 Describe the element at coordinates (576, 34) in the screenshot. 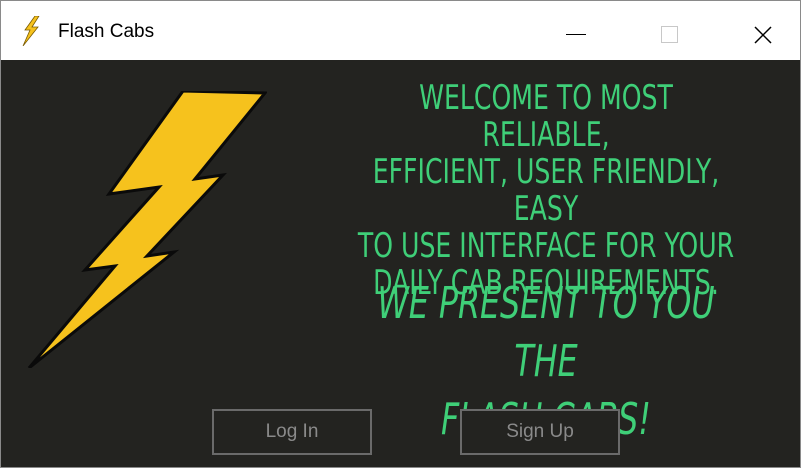

I see `minimize-icon` at that location.